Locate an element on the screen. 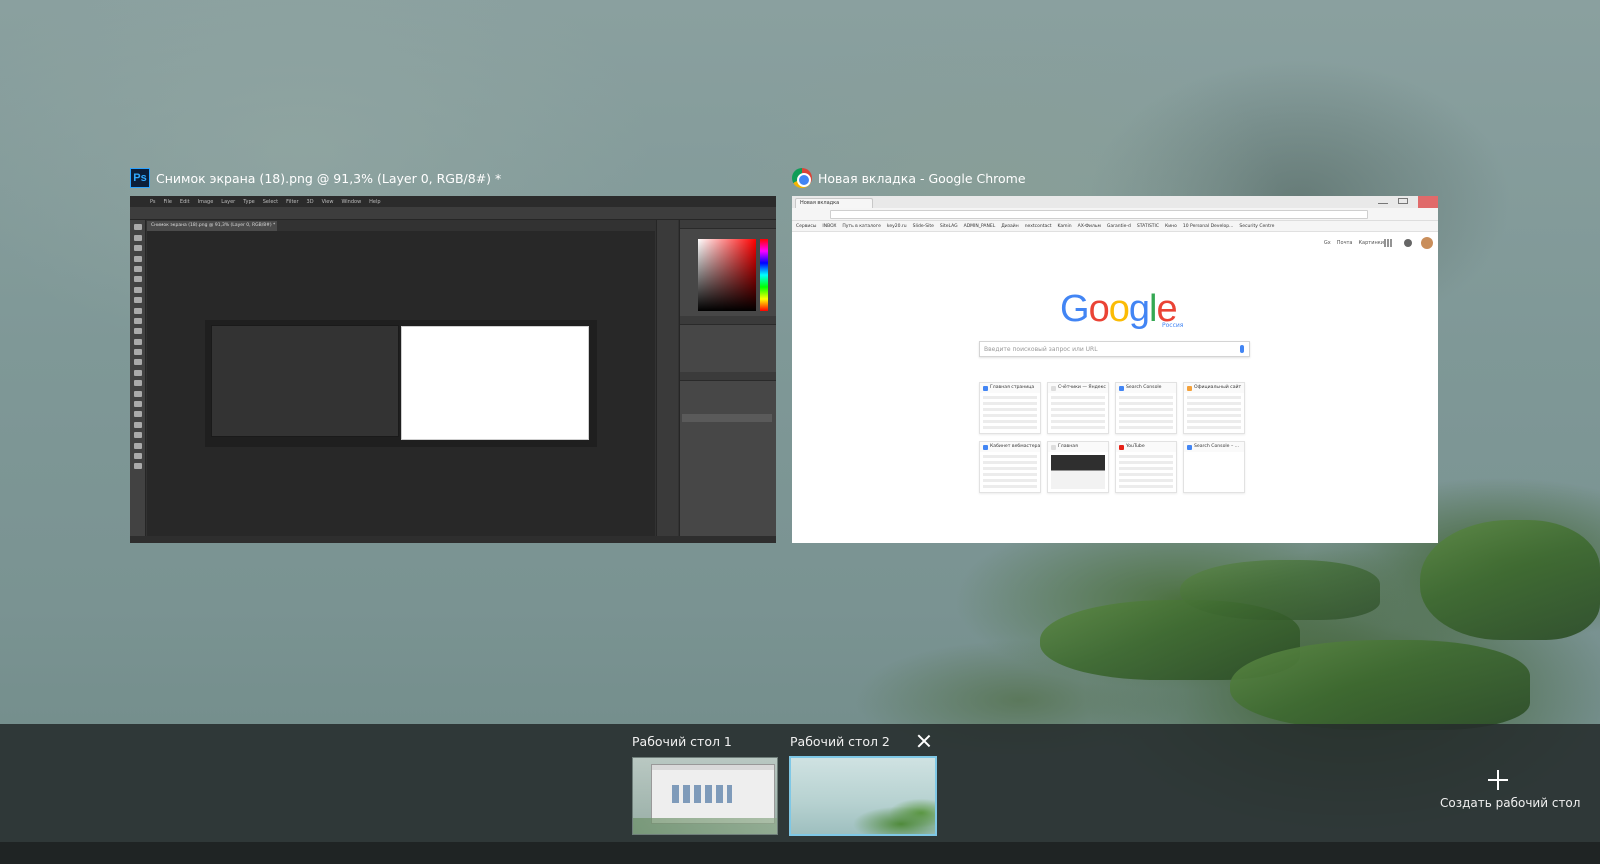 The image size is (1600, 864). bookmark-item: Кино is located at coordinates (1171, 226).